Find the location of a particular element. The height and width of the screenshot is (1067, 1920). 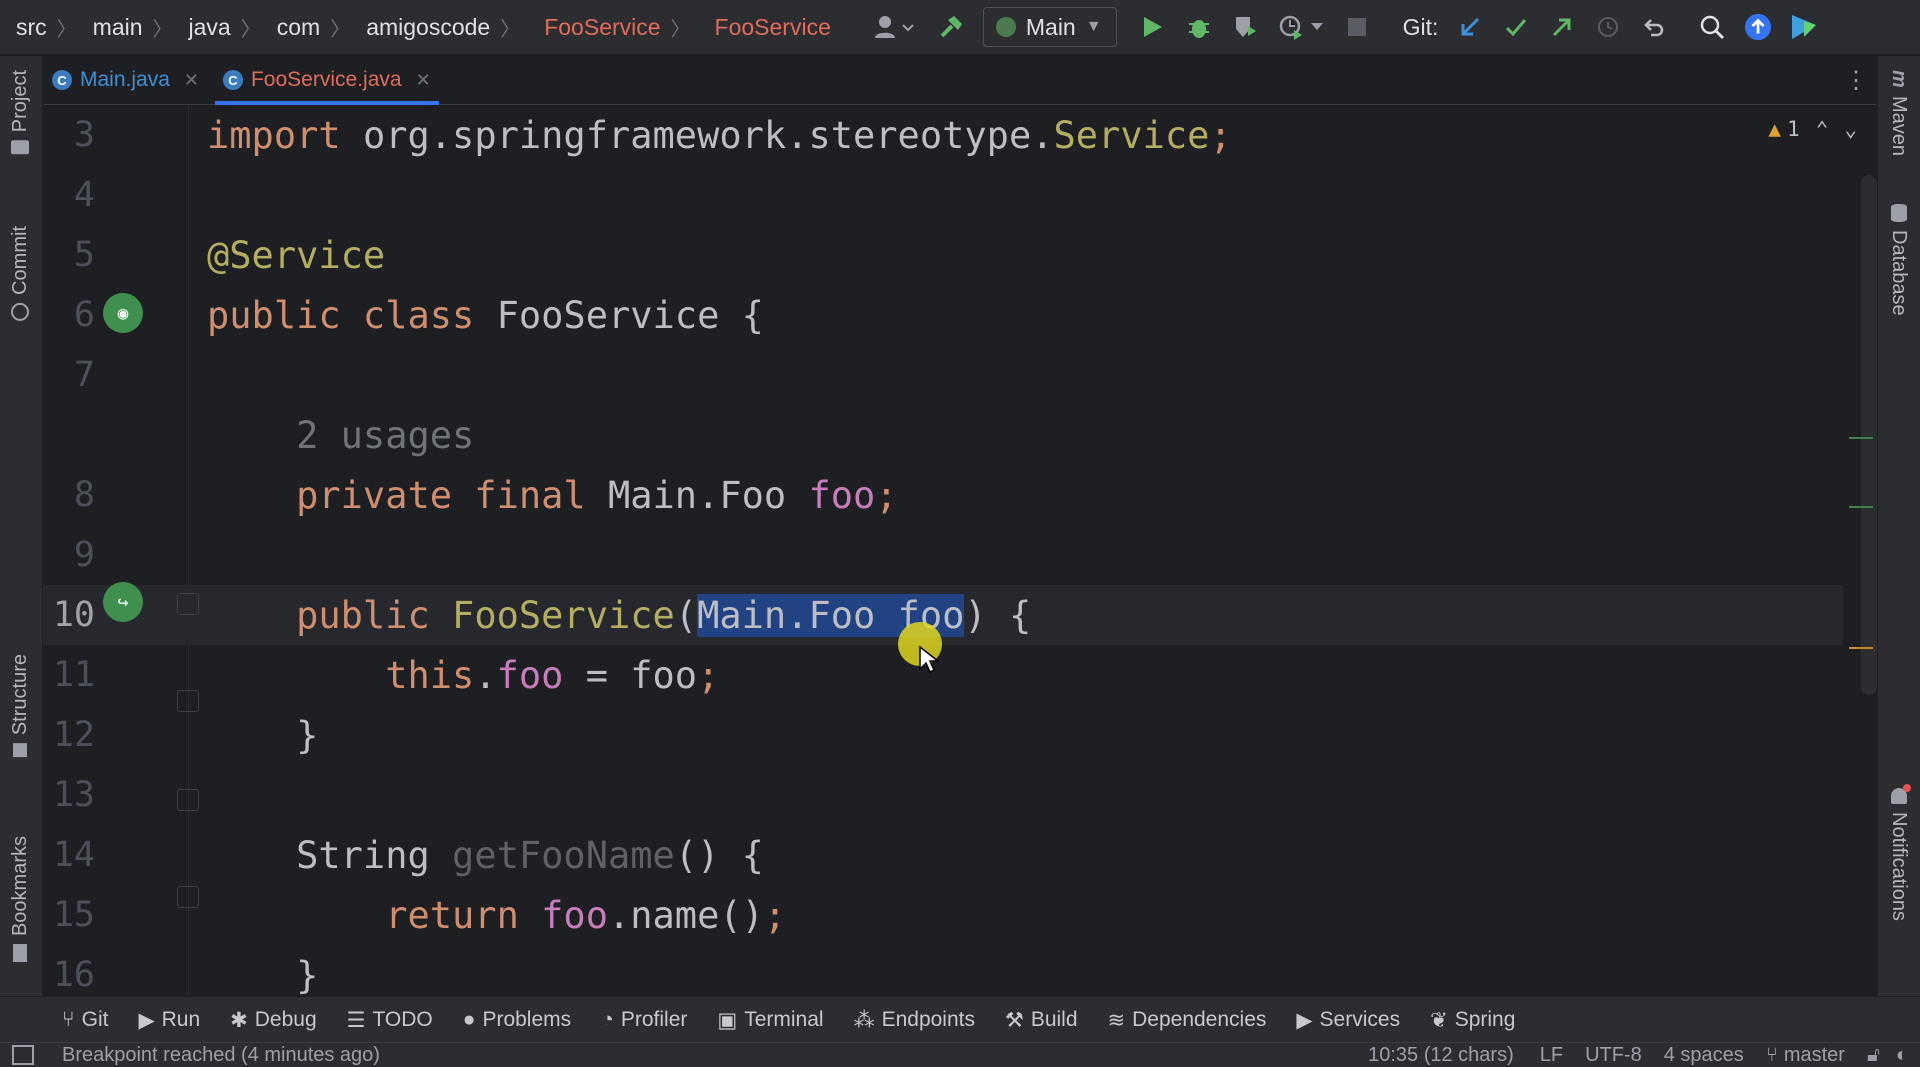

git-commit-icon is located at coordinates (1516, 27).